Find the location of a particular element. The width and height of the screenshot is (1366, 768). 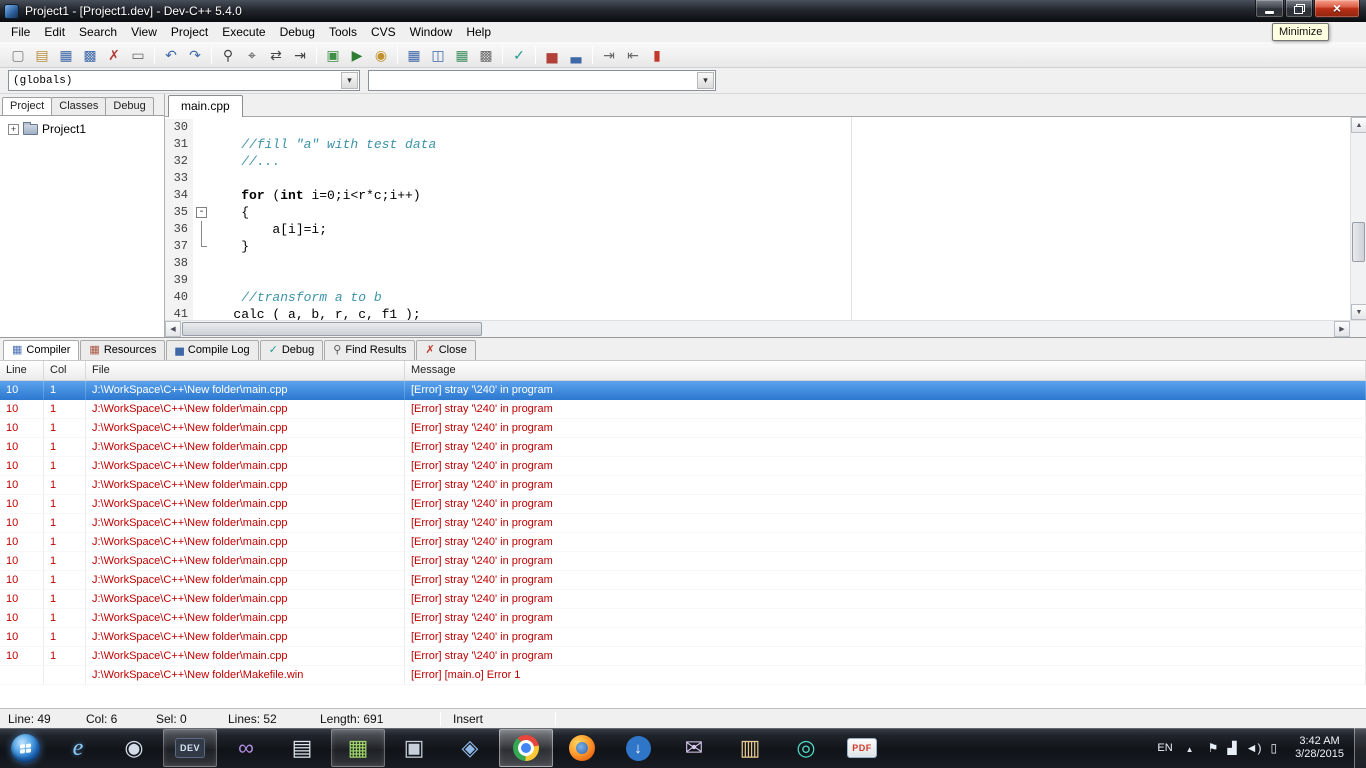

code-line: 38 is located at coordinates (757, 263).